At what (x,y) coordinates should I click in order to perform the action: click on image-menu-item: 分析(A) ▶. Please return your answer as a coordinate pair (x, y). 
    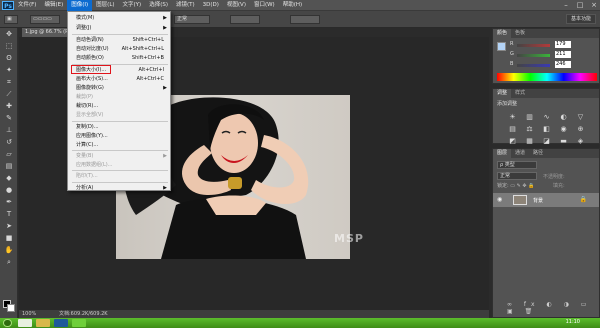
    Looking at the image, I should click on (119, 188).